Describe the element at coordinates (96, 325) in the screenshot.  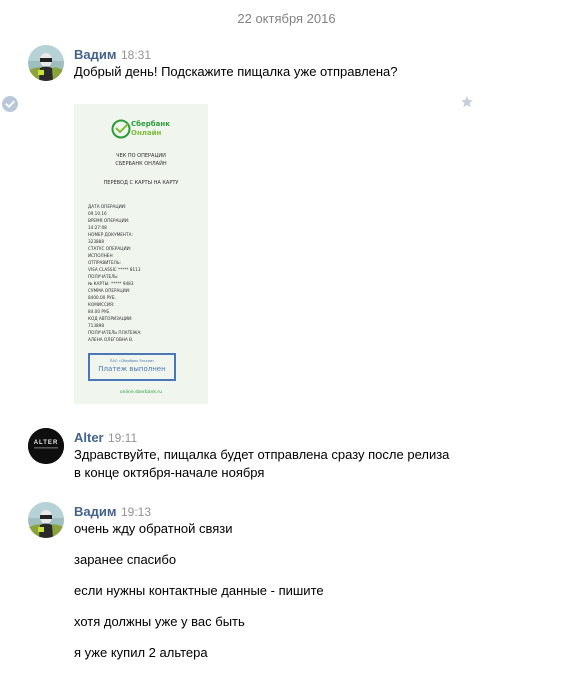
I see `receipt-field: 713898` at that location.